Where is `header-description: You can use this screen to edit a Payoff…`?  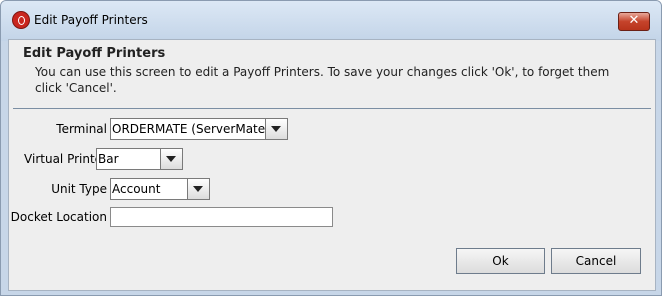 header-description: You can use this screen to edit a Payoff… is located at coordinates (322, 80).